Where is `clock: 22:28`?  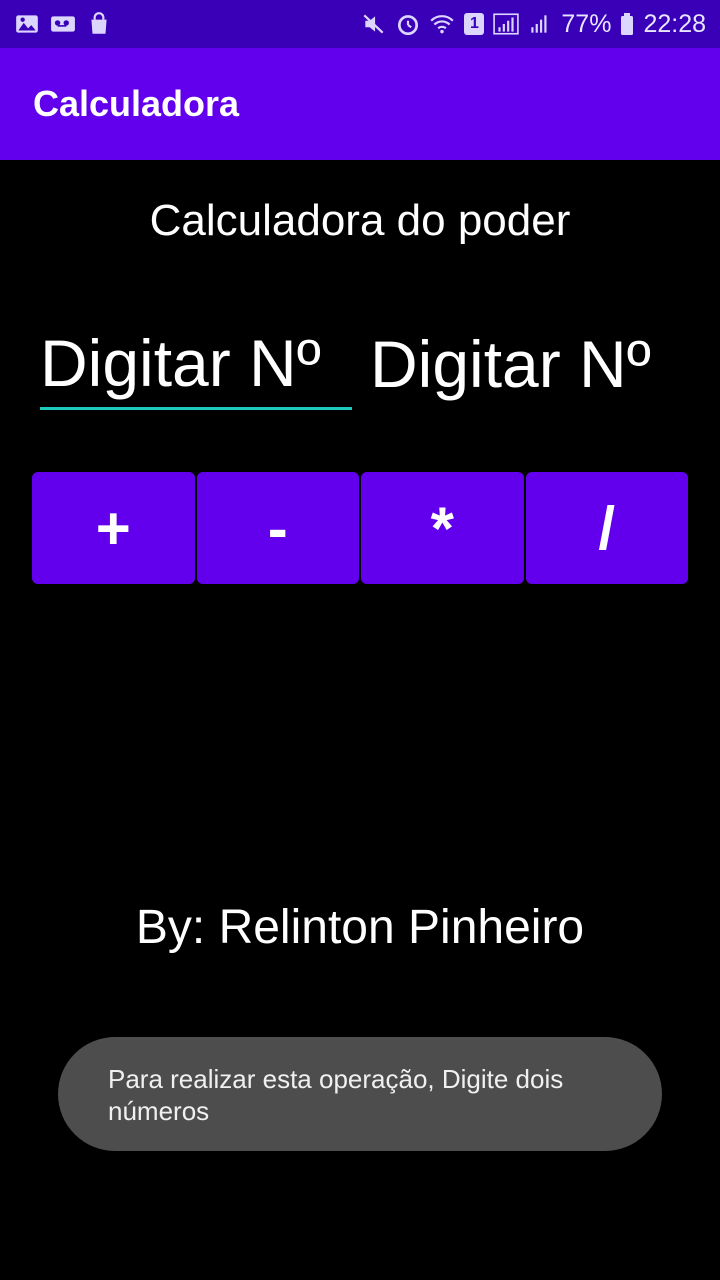
clock: 22:28 is located at coordinates (674, 23).